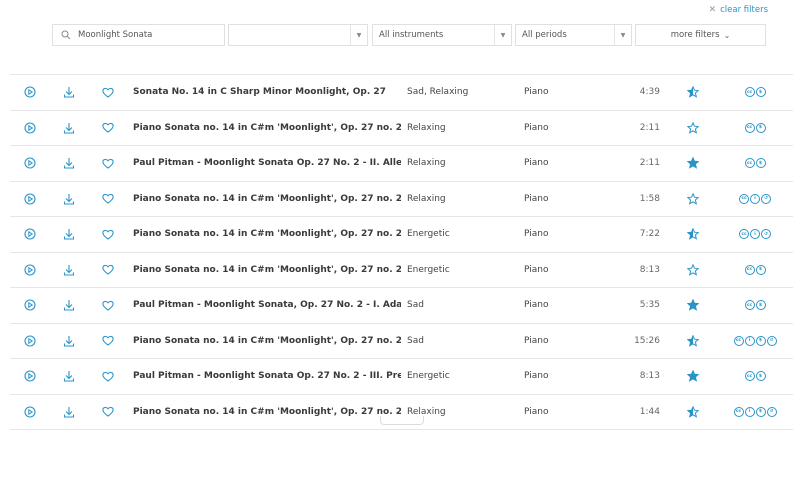 The image size is (800, 477). I want to click on periods-select: All periods ▼, so click(573, 35).